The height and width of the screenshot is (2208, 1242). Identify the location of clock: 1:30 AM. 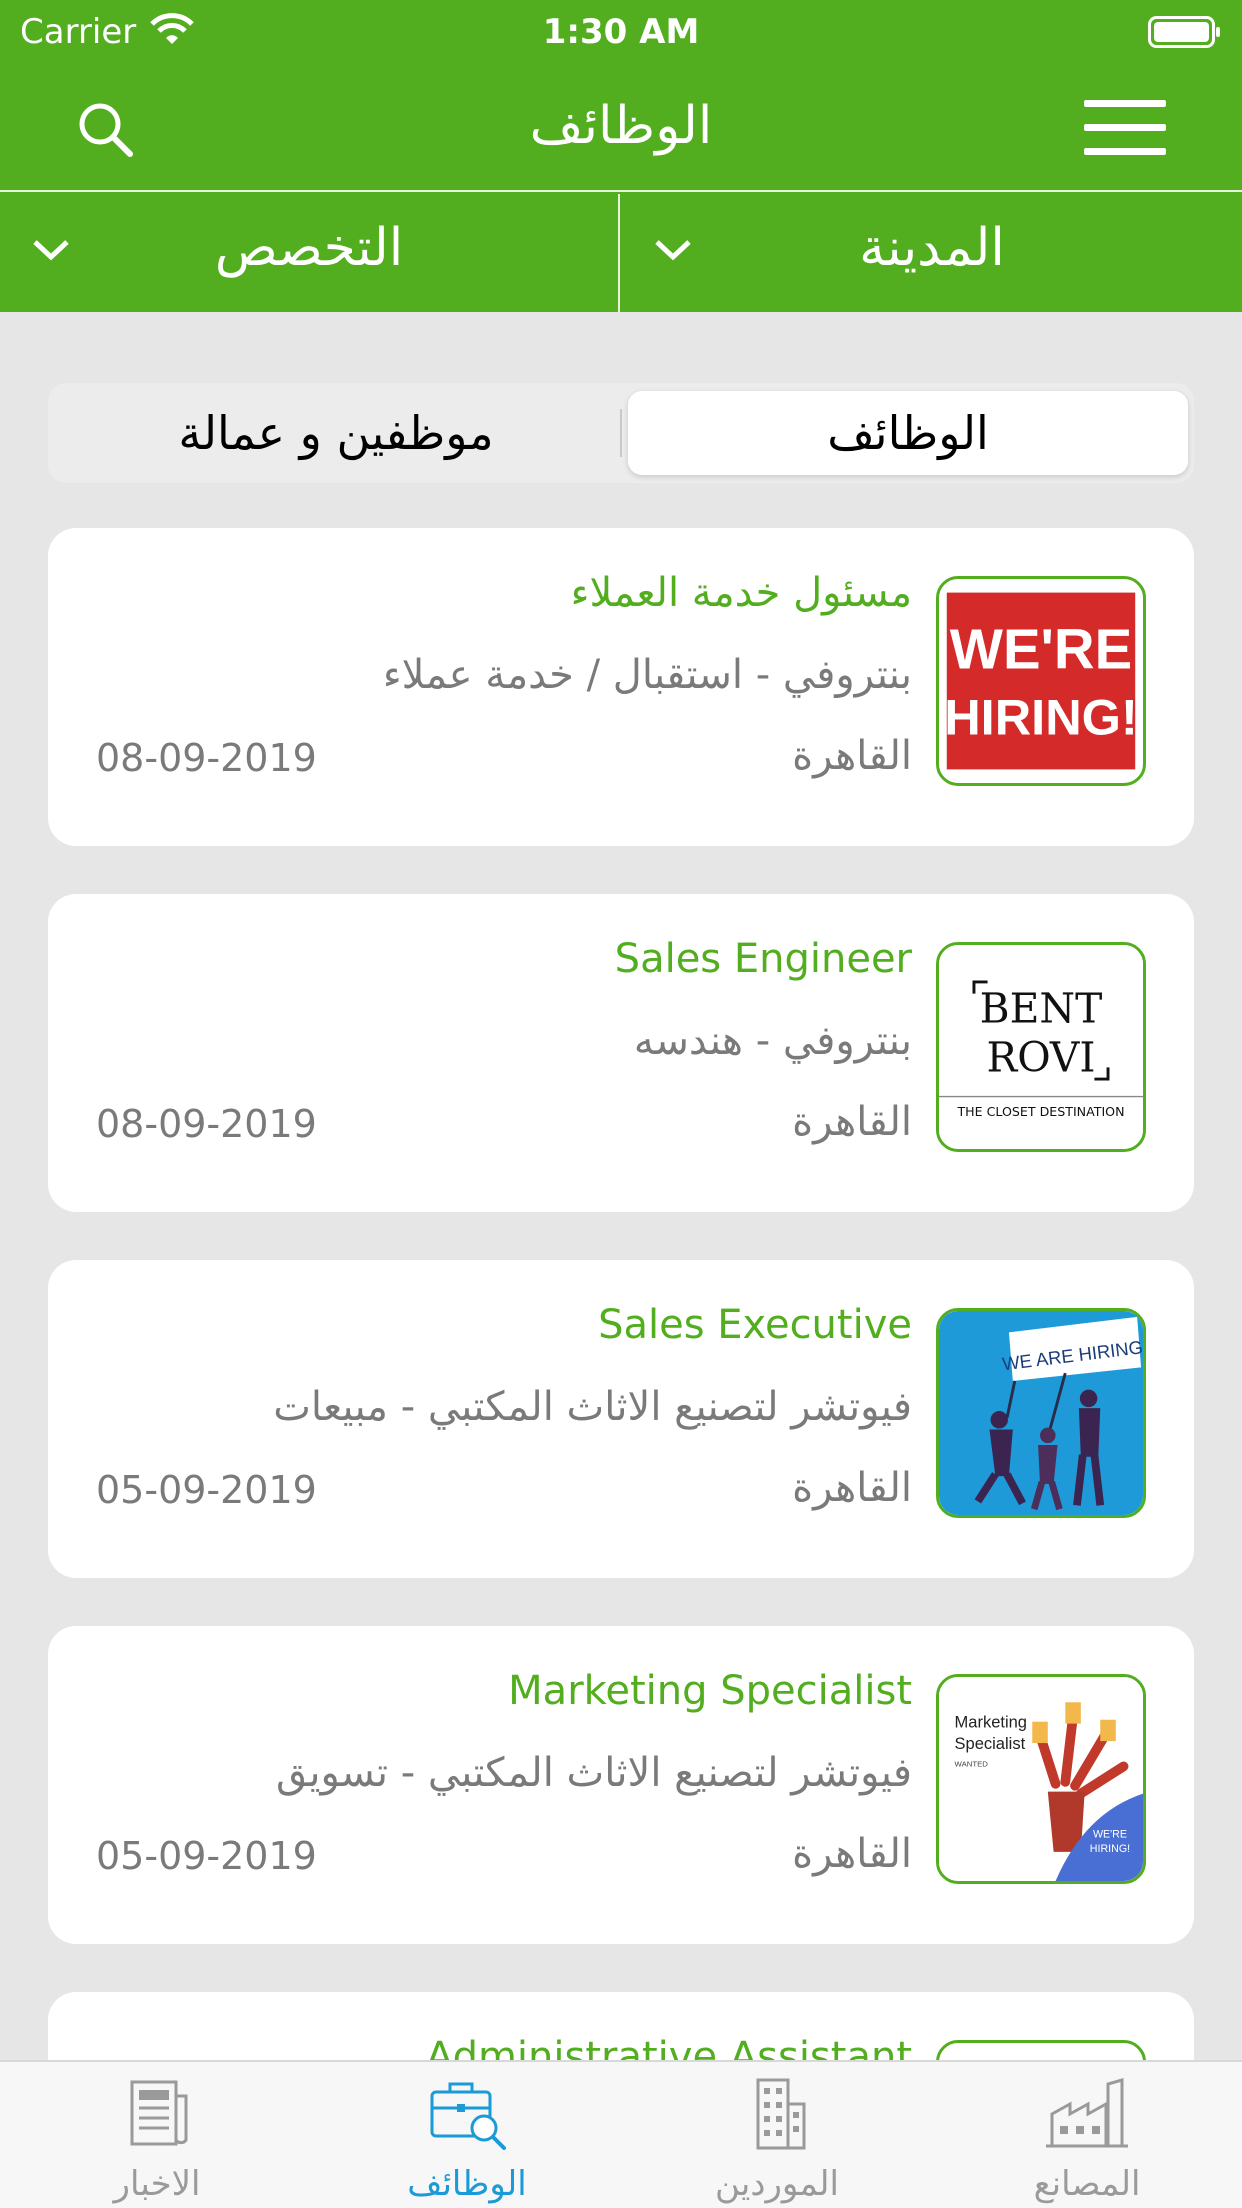
(621, 32).